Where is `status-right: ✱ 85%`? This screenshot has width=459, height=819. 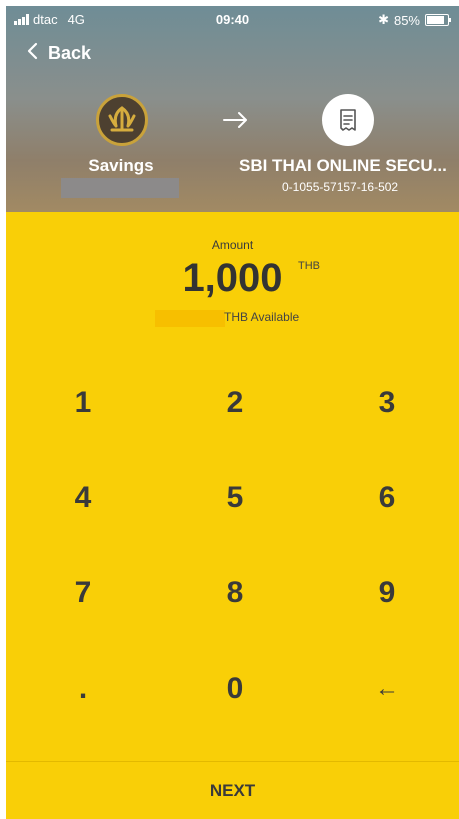
status-right: ✱ 85% is located at coordinates (414, 20).